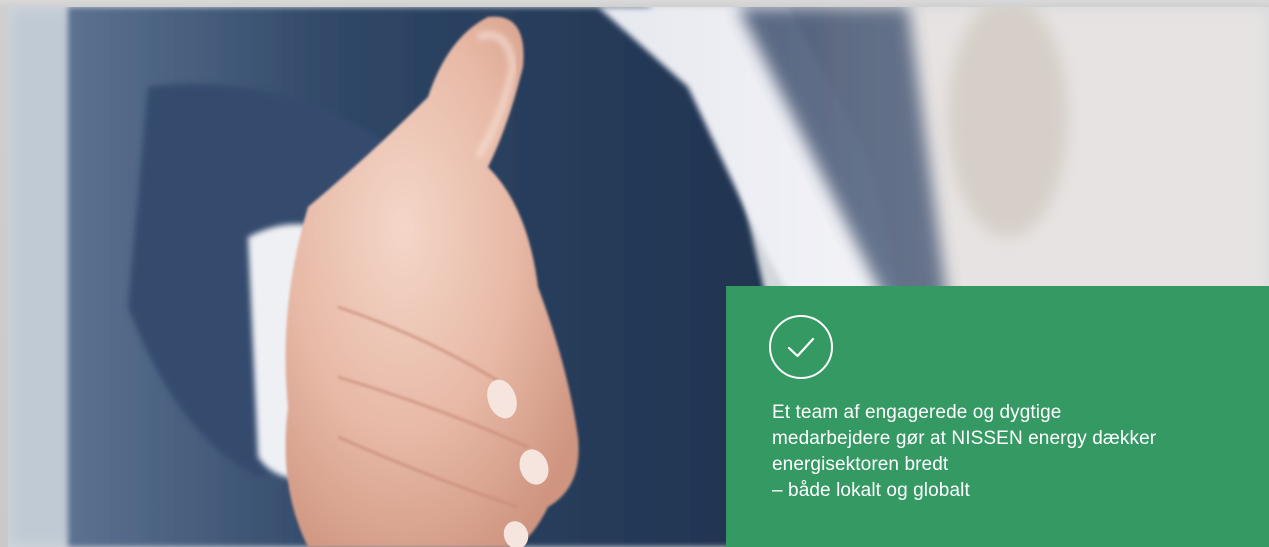 The image size is (1269, 547). What do you see at coordinates (964, 438) in the screenshot?
I see `panel-text-line: medarbejdere gør at NISSEN energy dækker` at bounding box center [964, 438].